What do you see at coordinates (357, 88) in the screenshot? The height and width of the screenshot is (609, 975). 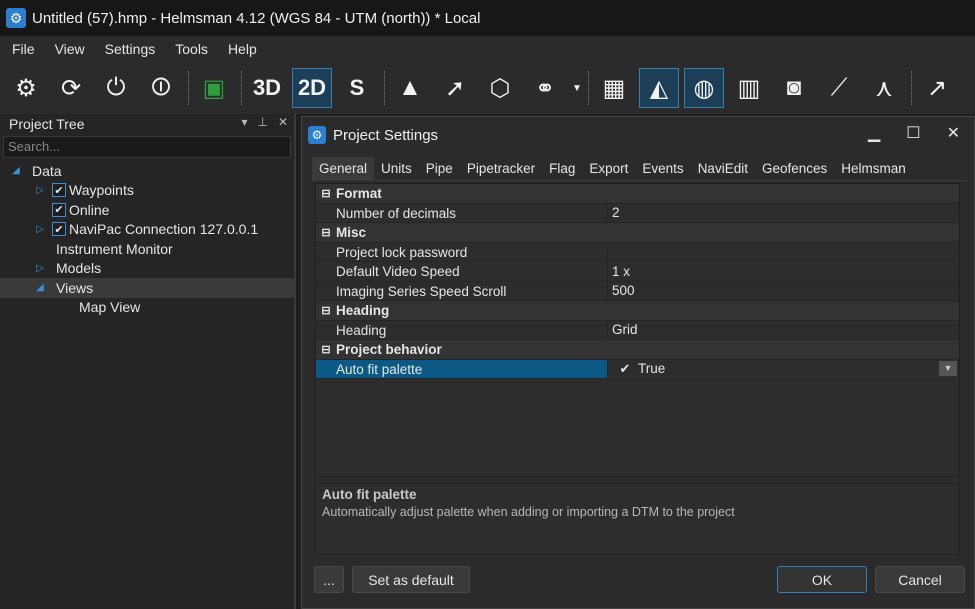 I see `view-s-button: S` at bounding box center [357, 88].